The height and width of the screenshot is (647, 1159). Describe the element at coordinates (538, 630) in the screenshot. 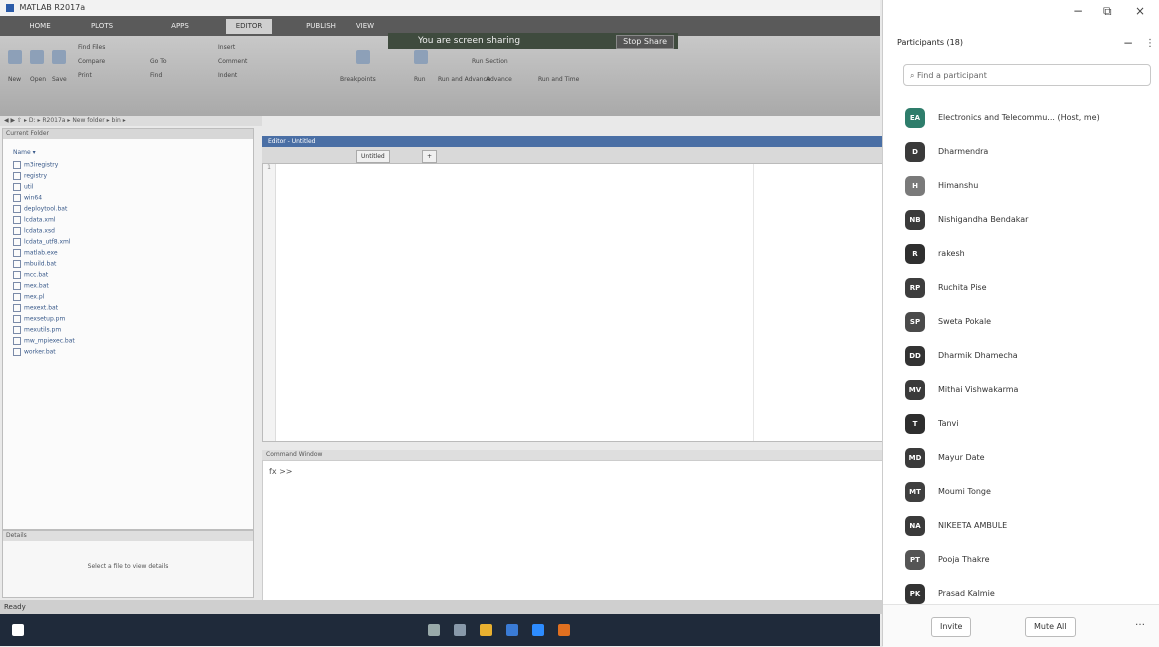

I see `zoom-icon` at that location.